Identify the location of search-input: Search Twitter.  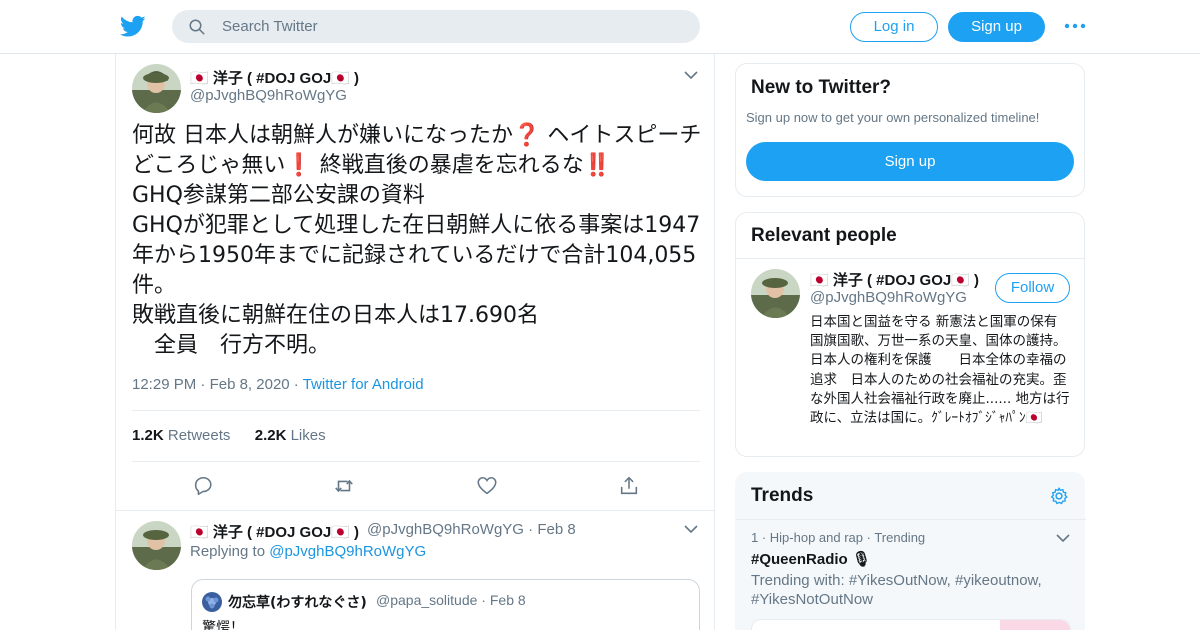
(270, 26).